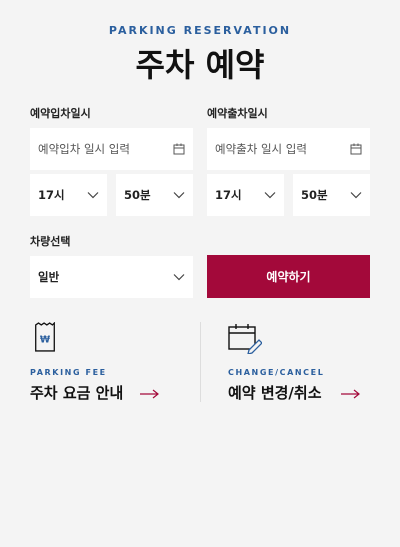 Image resolution: width=400 pixels, height=547 pixels. What do you see at coordinates (276, 372) in the screenshot?
I see `change-cancel-eyebrow: CHANGE/CANCEL` at bounding box center [276, 372].